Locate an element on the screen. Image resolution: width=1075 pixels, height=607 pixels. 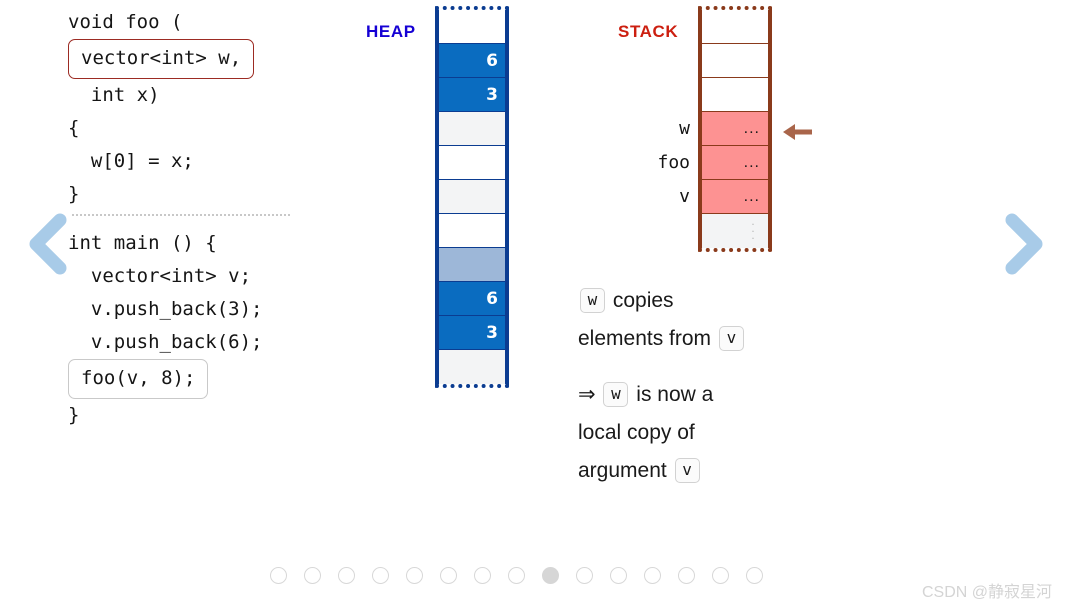
heap-column: 6 3 6 3 is located at coordinates (472, 197).